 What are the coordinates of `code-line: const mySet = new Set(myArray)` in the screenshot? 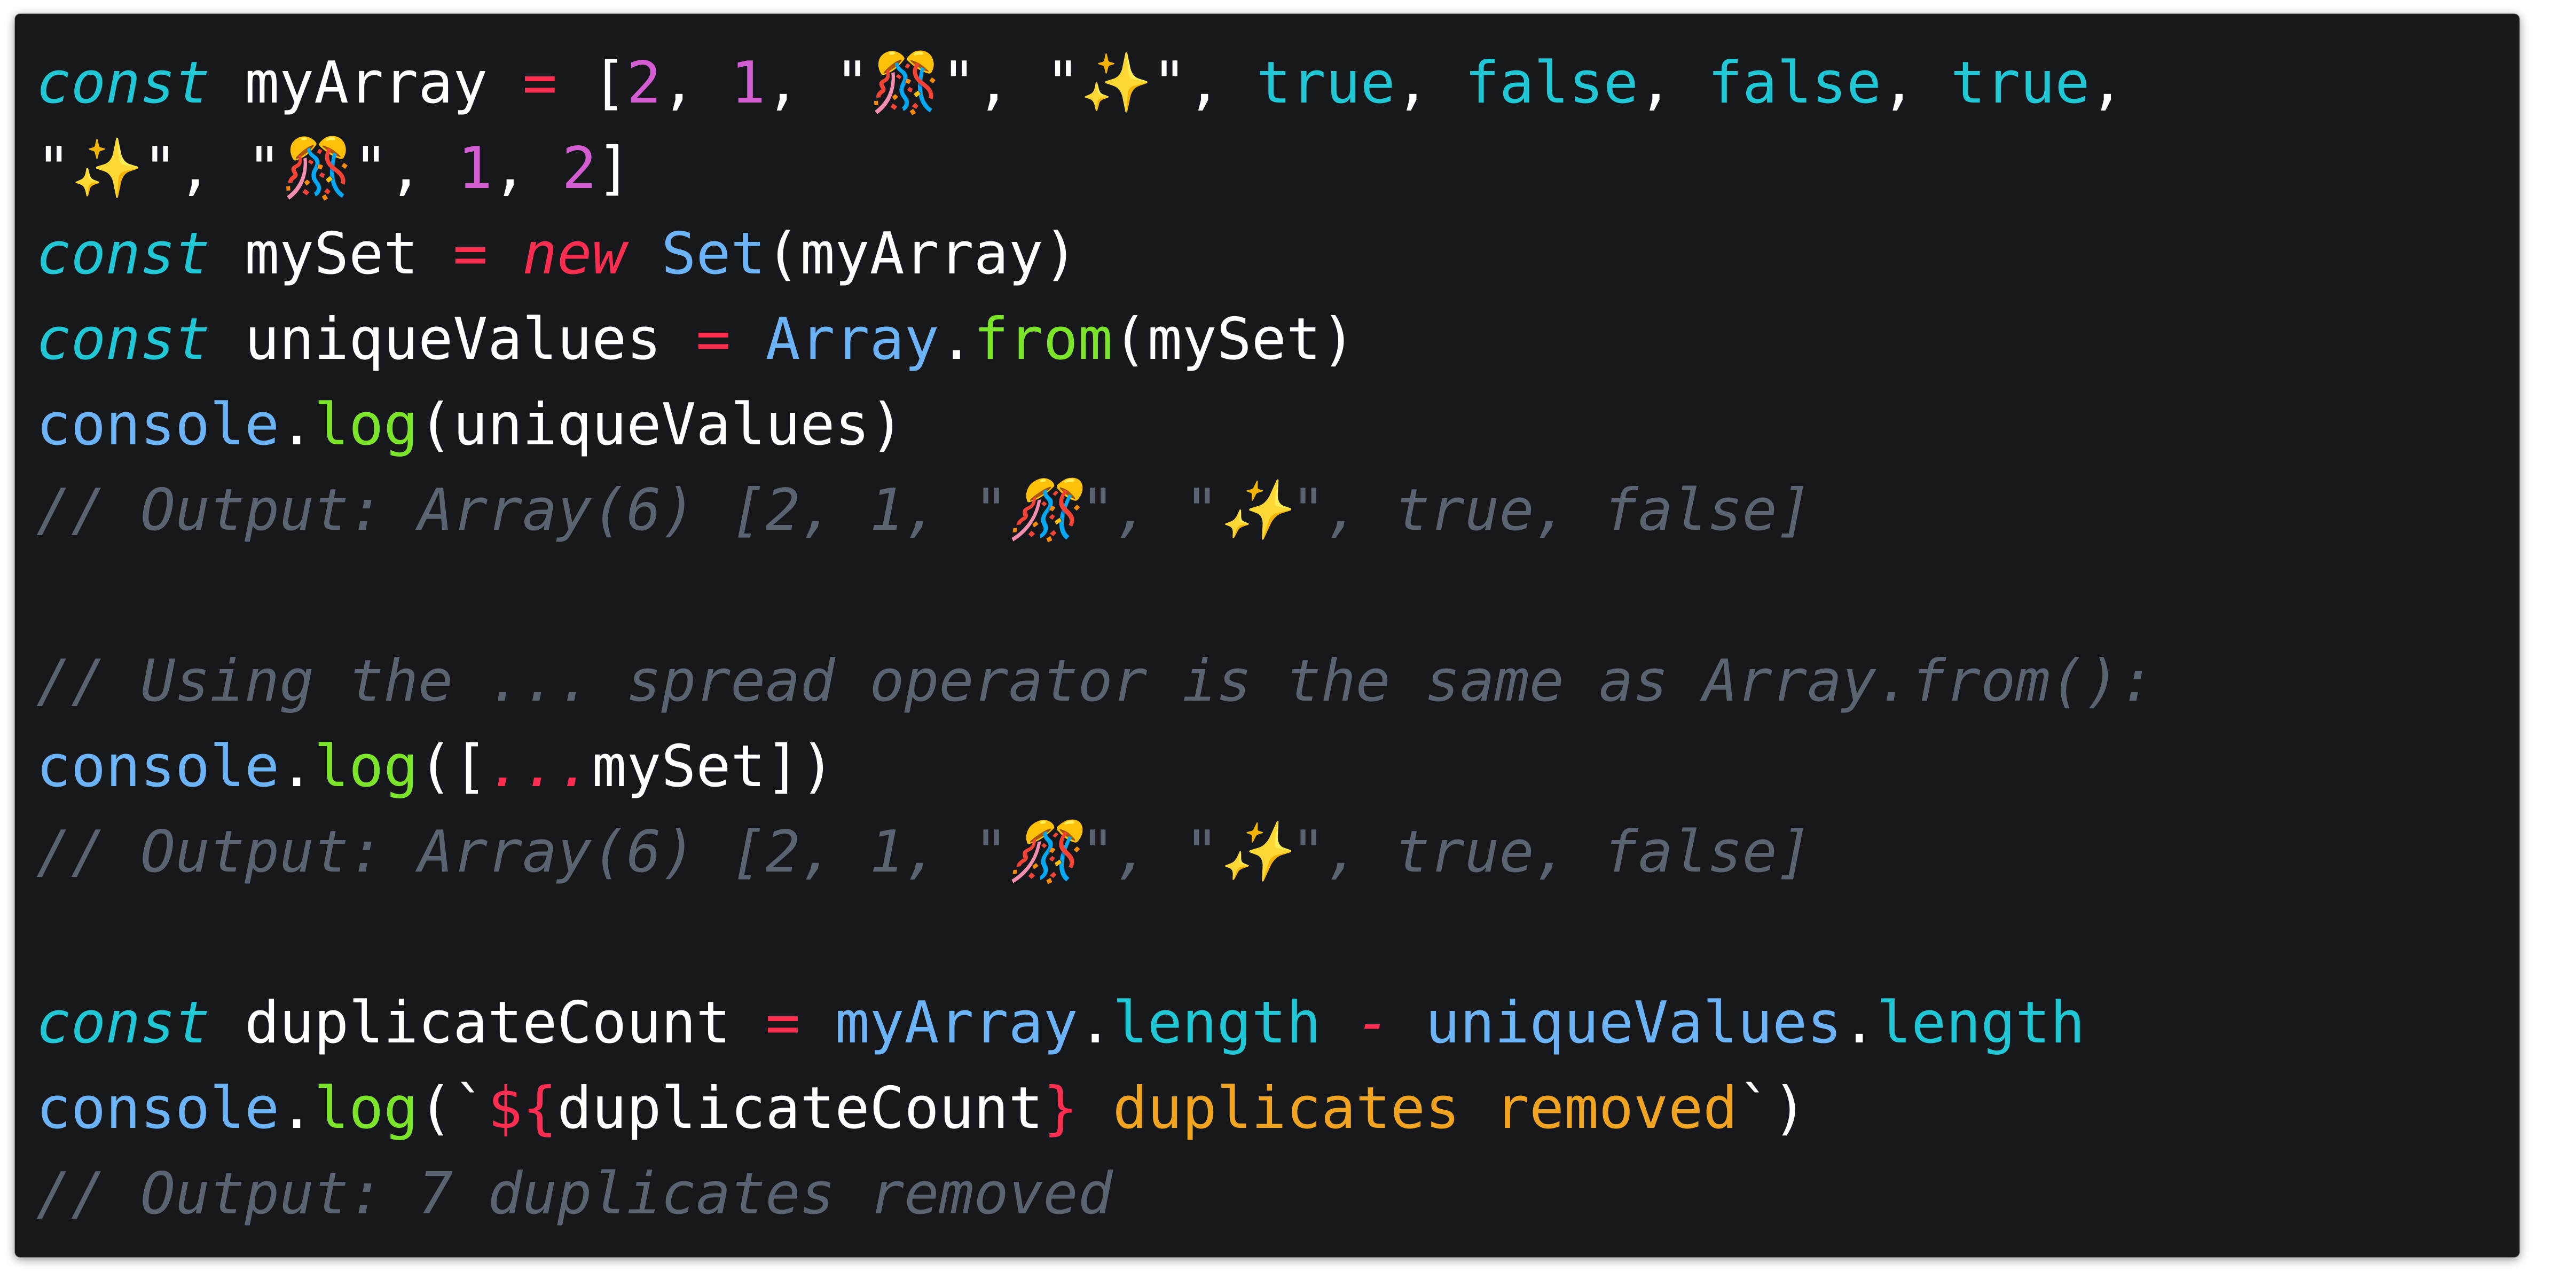 It's located at (1095, 254).